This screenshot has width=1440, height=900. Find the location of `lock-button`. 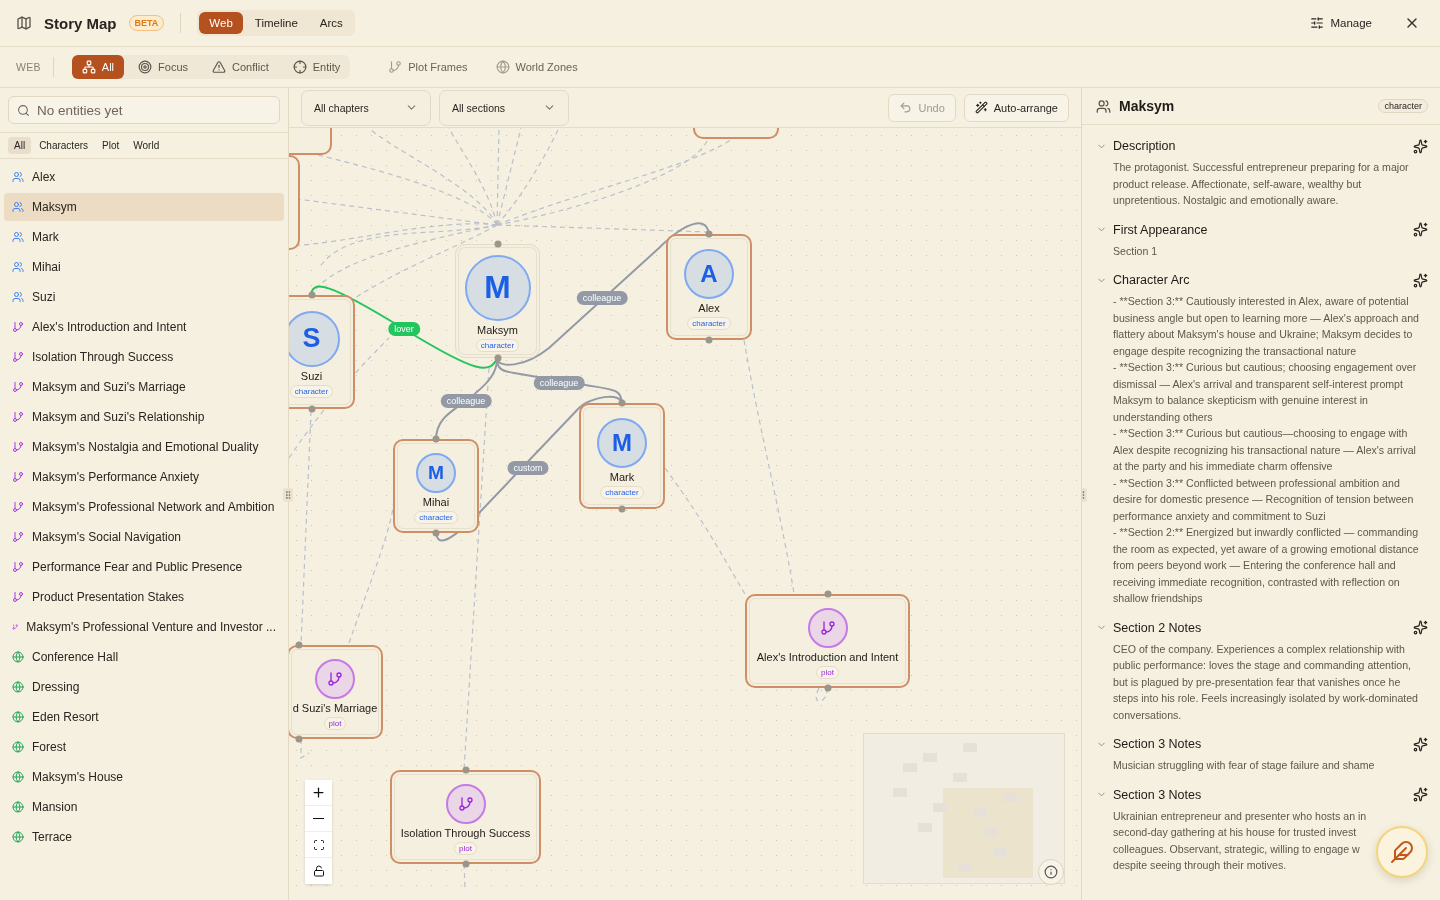

lock-button is located at coordinates (318, 871).